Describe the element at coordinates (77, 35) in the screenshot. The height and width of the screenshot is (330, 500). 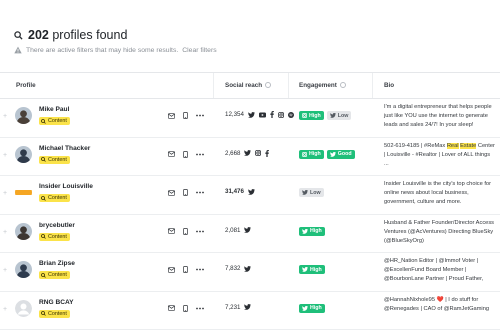
I see `results-count: 202 profiles found` at that location.